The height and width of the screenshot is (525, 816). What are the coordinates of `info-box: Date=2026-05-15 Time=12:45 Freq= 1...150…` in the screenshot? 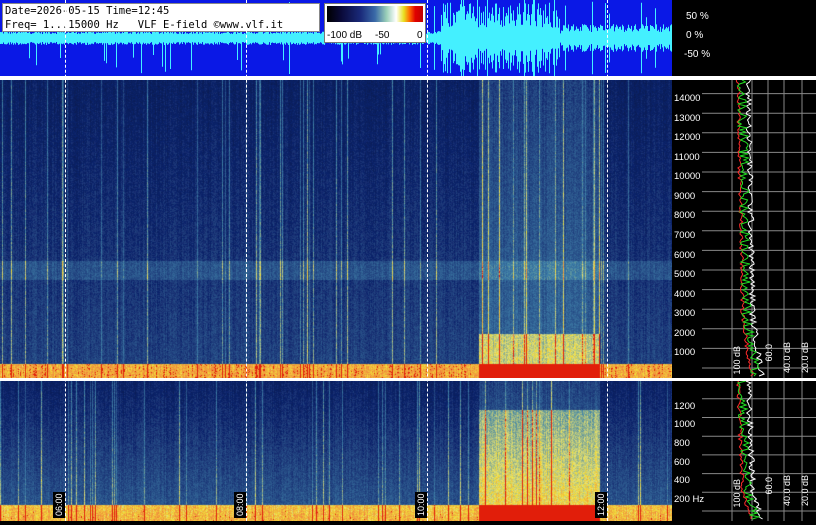 It's located at (161, 17).